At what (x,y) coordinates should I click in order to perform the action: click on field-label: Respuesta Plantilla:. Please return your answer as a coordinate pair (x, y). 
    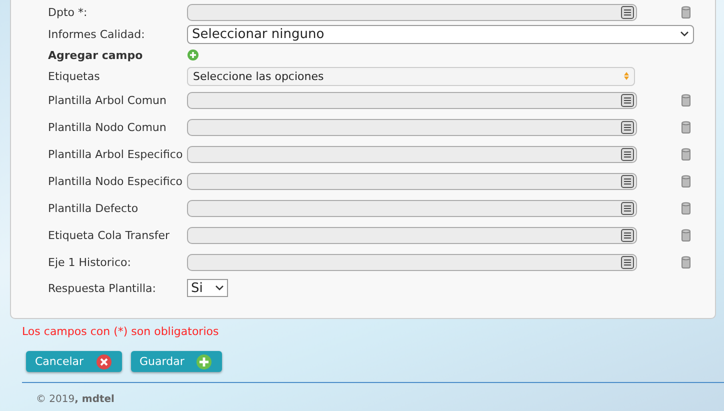
    Looking at the image, I should click on (102, 288).